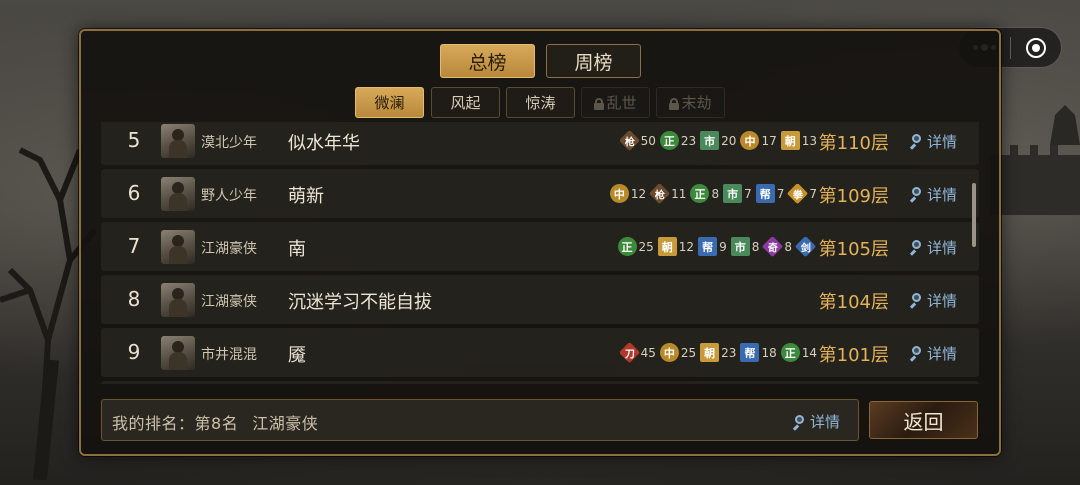 The height and width of the screenshot is (485, 1080). What do you see at coordinates (487, 61) in the screenshot?
I see `tab-total: 总榜` at bounding box center [487, 61].